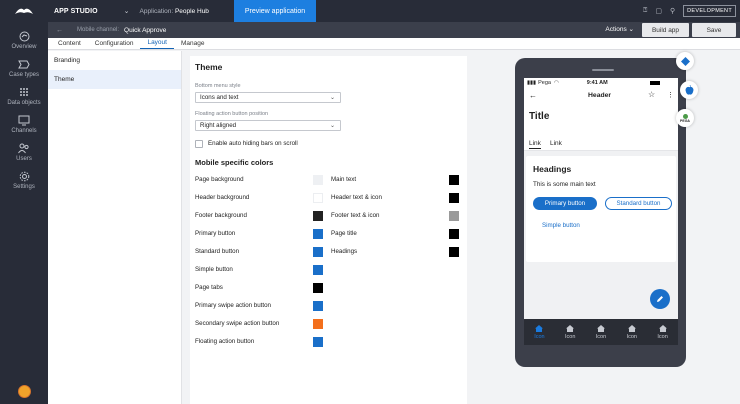 The height and width of the screenshot is (404, 740). Describe the element at coordinates (564, 184) in the screenshot. I see `main-text: This is some main text` at that location.